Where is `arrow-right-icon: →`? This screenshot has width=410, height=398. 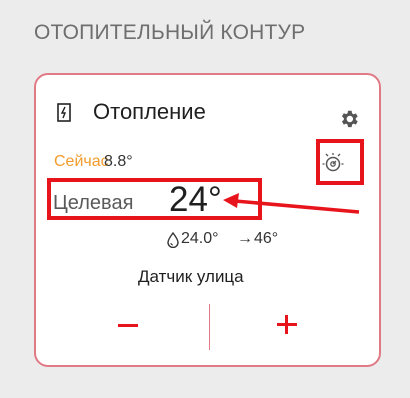
arrow-right-icon: → is located at coordinates (245, 238).